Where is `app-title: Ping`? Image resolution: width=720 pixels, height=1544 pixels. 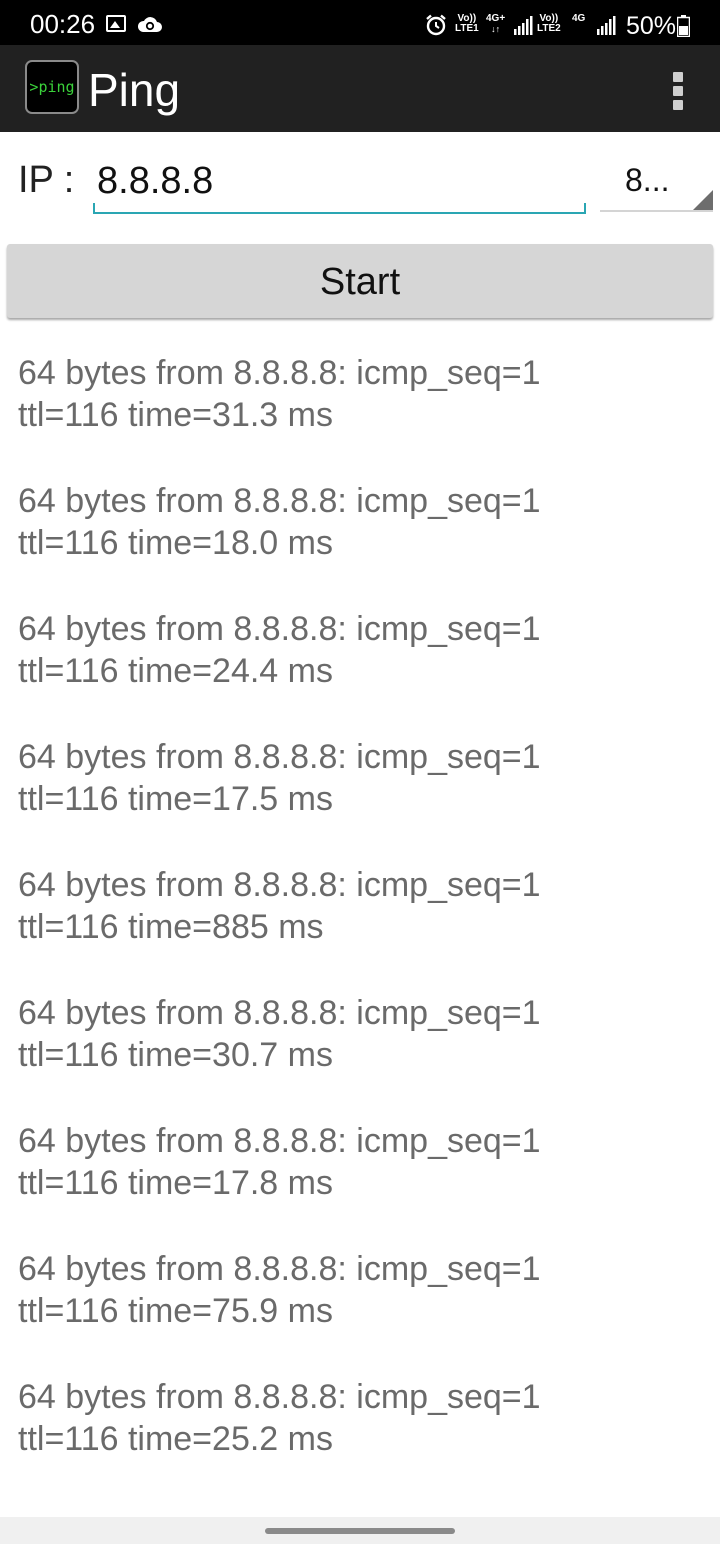
app-title: Ping is located at coordinates (134, 90).